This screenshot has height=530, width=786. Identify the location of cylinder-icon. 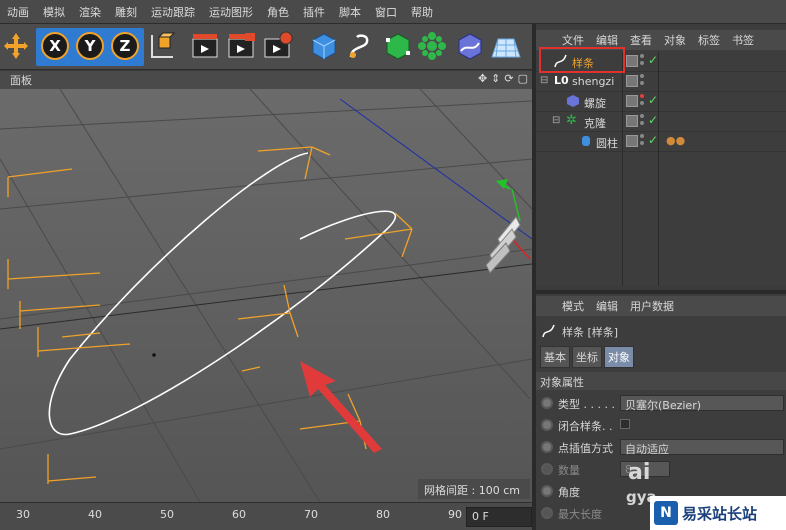
(586, 141).